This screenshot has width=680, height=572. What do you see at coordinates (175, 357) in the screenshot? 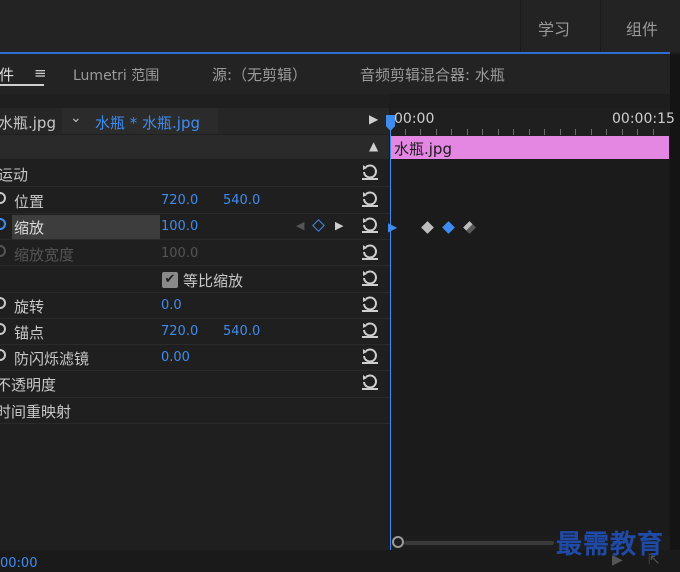
I see `antiflicker-value: 0.00` at bounding box center [175, 357].